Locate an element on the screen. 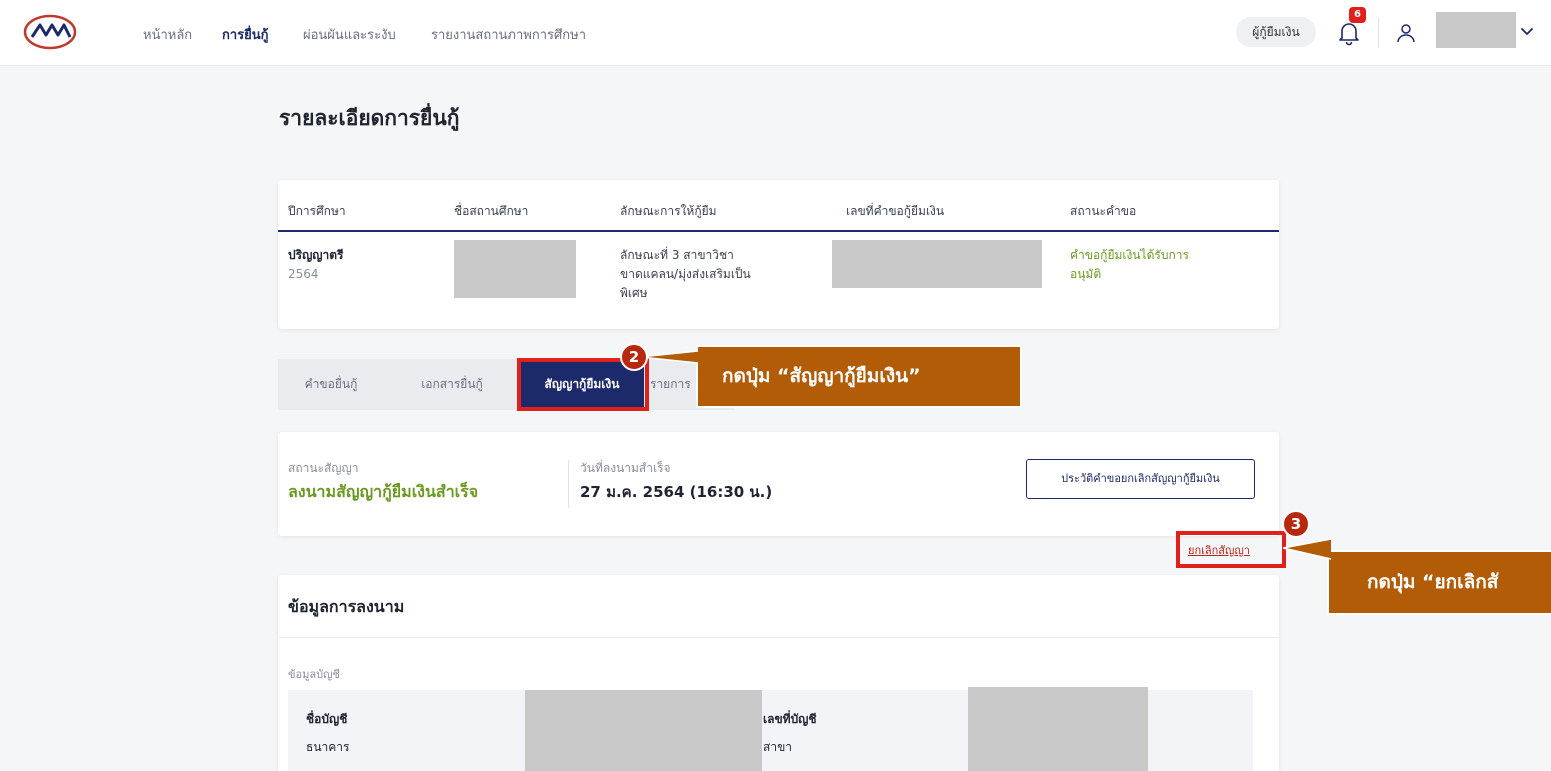 This screenshot has height=771, width=1551. step-number-badge-2: 2 is located at coordinates (634, 357).